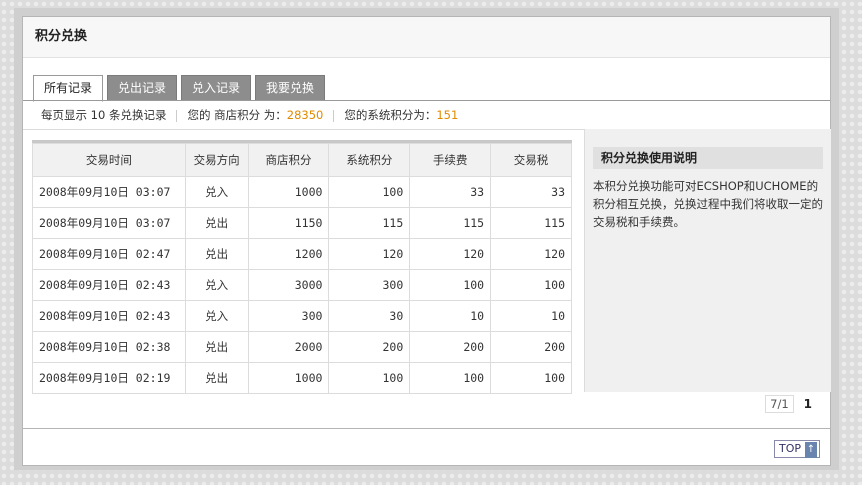  What do you see at coordinates (369, 254) in the screenshot?
I see `cell-system-points: 120` at bounding box center [369, 254].